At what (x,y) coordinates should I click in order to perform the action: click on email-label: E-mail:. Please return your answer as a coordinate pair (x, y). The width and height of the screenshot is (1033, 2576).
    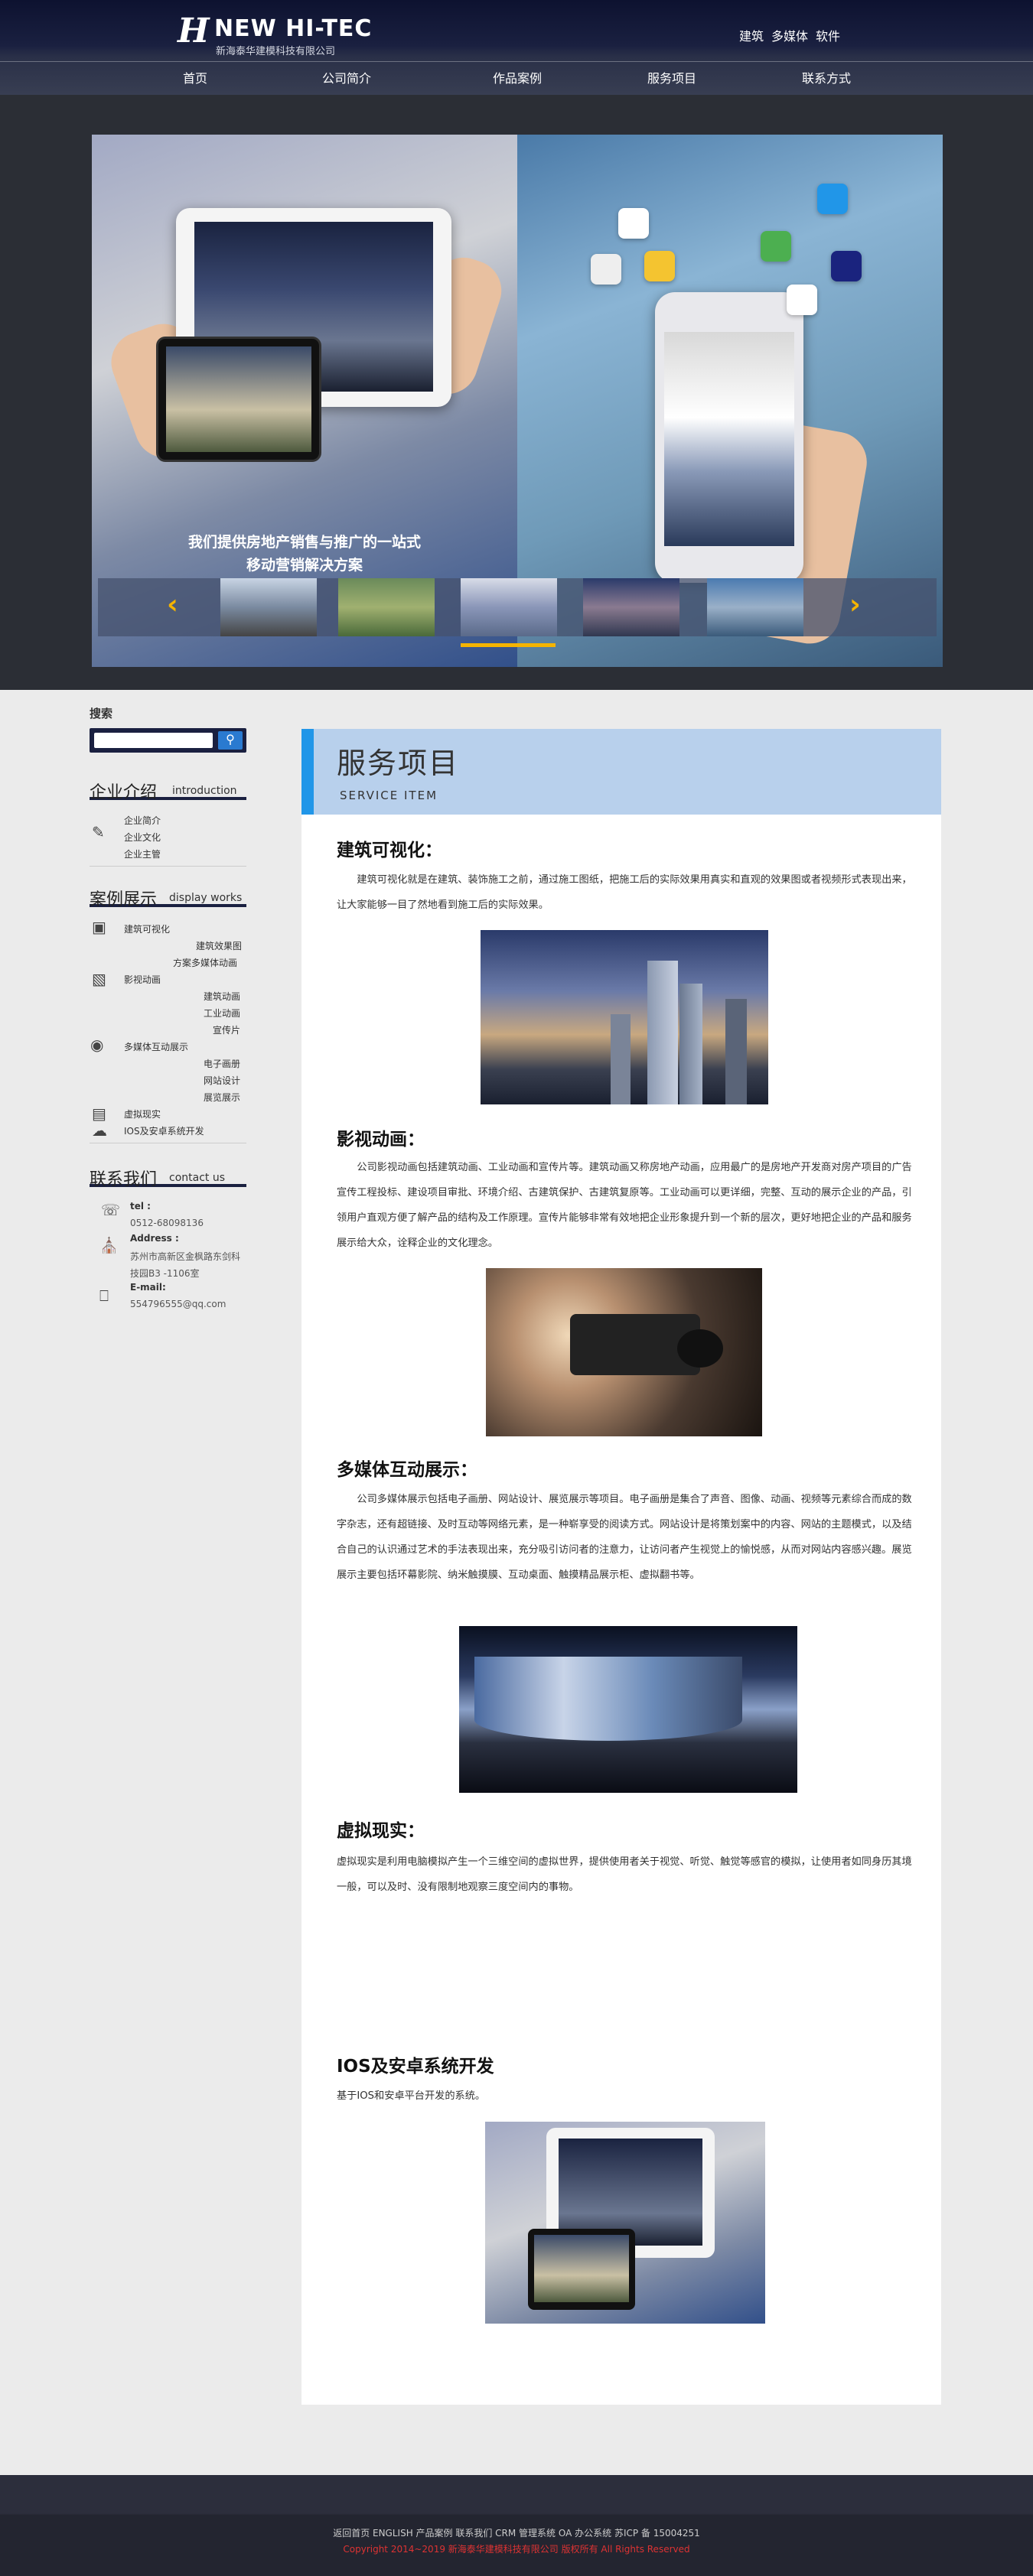
    Looking at the image, I should click on (148, 1287).